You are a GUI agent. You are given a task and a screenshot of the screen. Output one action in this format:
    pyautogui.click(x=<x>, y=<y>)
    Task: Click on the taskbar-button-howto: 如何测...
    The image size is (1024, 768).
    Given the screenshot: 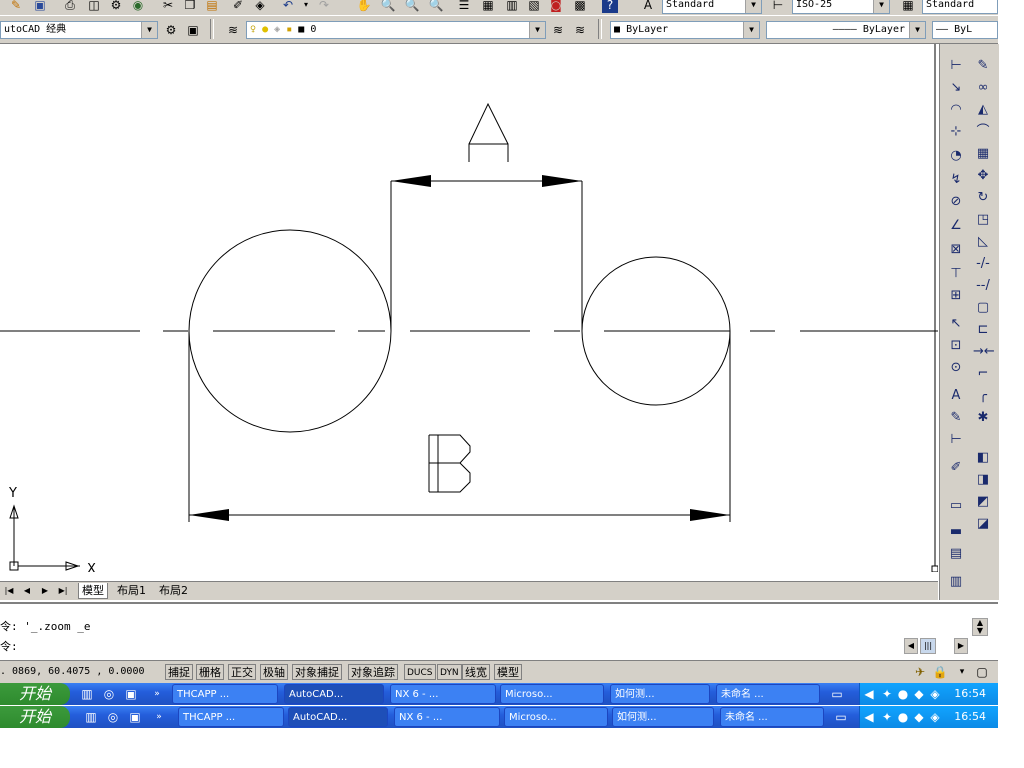 What is the action you would take?
    pyautogui.click(x=663, y=717)
    